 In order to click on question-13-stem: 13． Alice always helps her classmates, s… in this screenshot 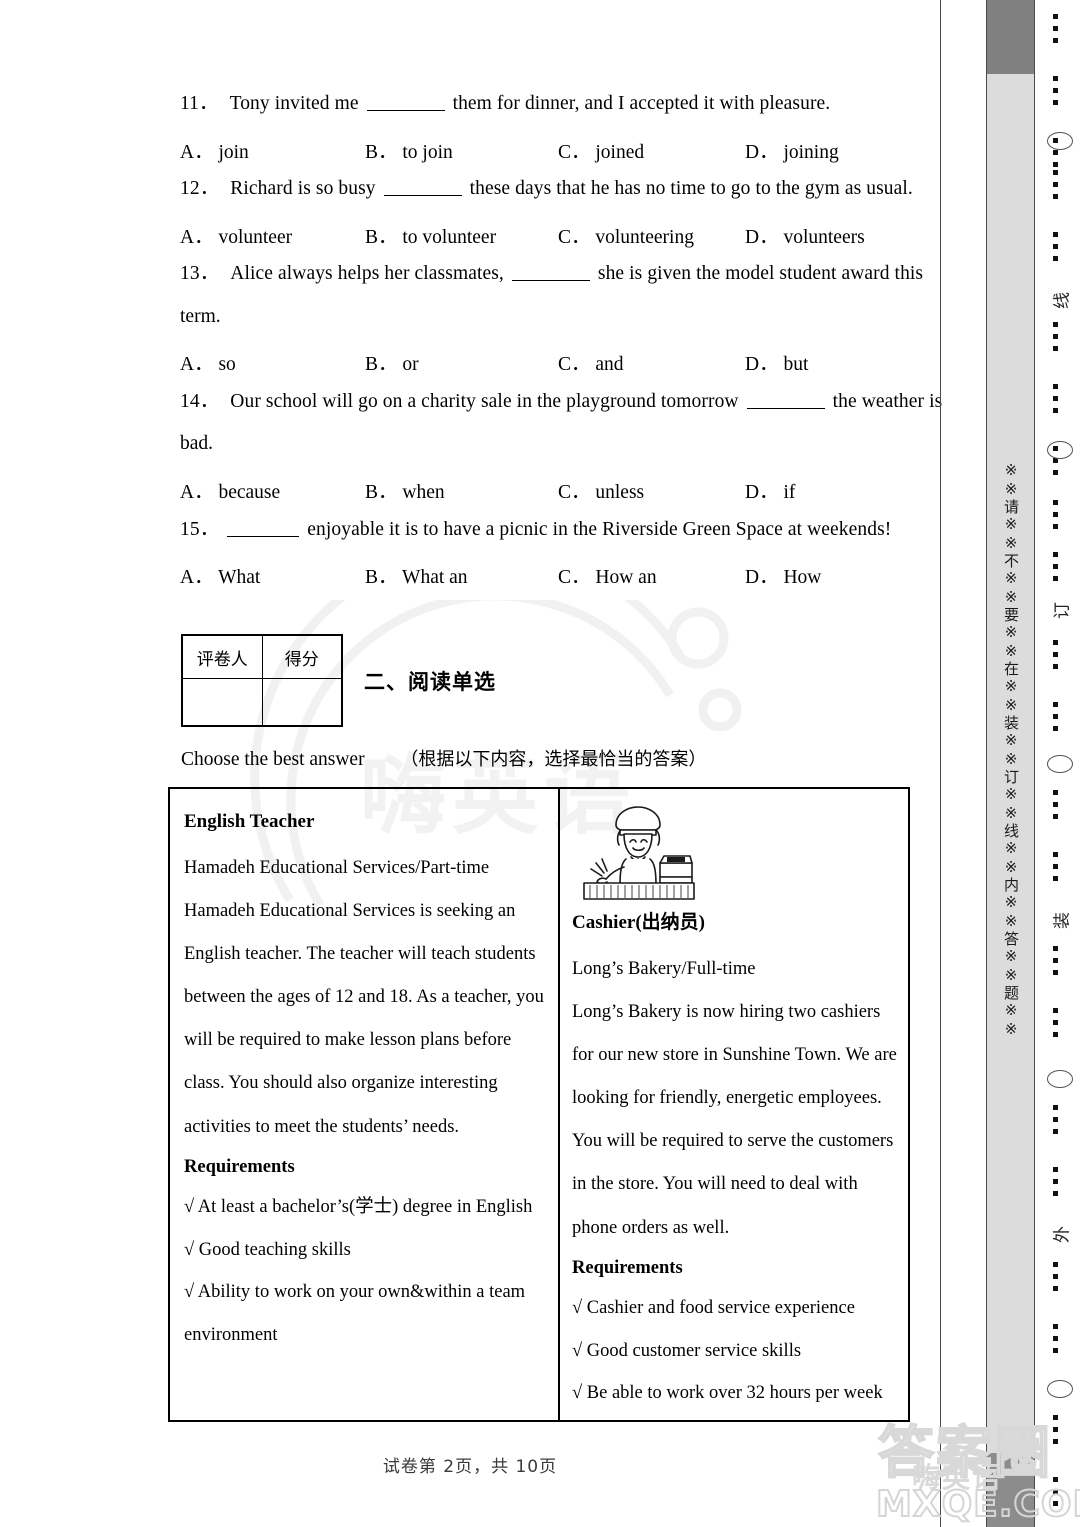, I will do `click(551, 274)`.